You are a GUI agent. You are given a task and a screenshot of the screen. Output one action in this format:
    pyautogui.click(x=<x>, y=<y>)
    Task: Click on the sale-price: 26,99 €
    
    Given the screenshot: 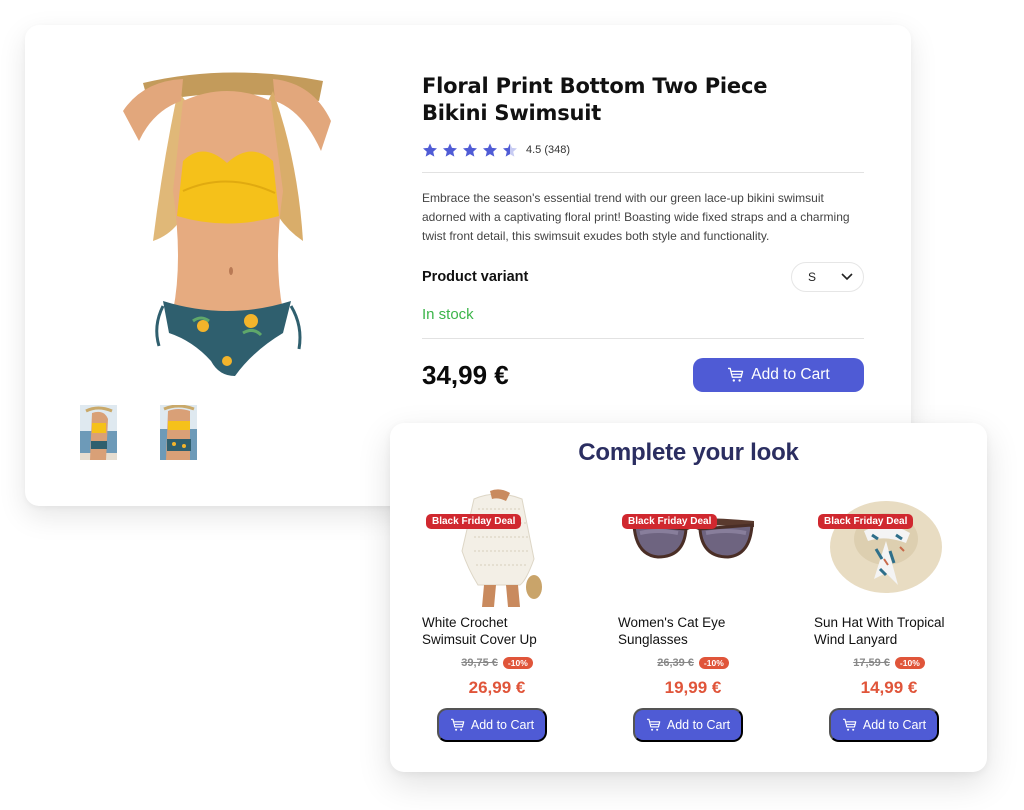 What is the action you would take?
    pyautogui.click(x=497, y=687)
    